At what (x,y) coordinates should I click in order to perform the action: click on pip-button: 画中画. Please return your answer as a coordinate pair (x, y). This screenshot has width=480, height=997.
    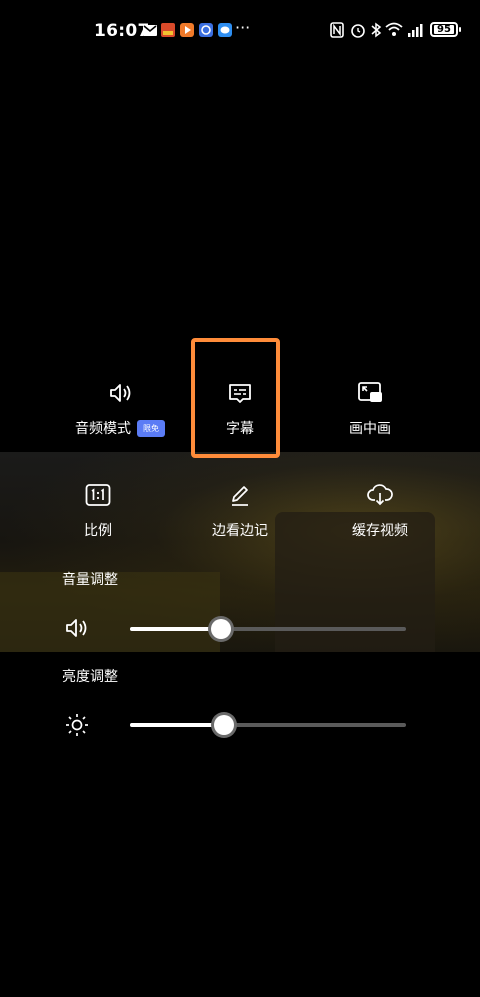
    Looking at the image, I should click on (370, 409).